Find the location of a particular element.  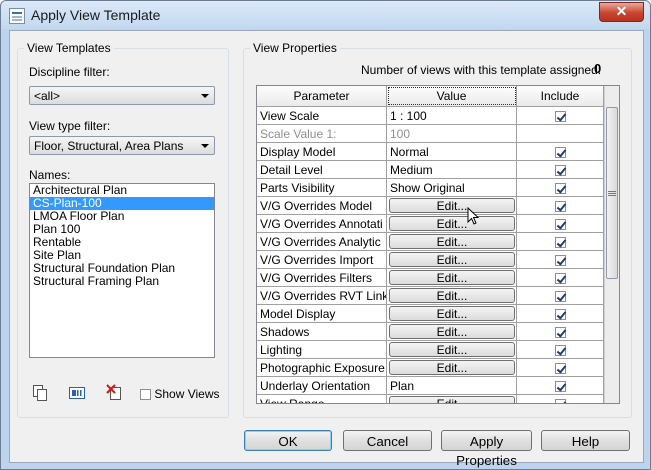

parameter-cell: View Scale is located at coordinates (322, 116).